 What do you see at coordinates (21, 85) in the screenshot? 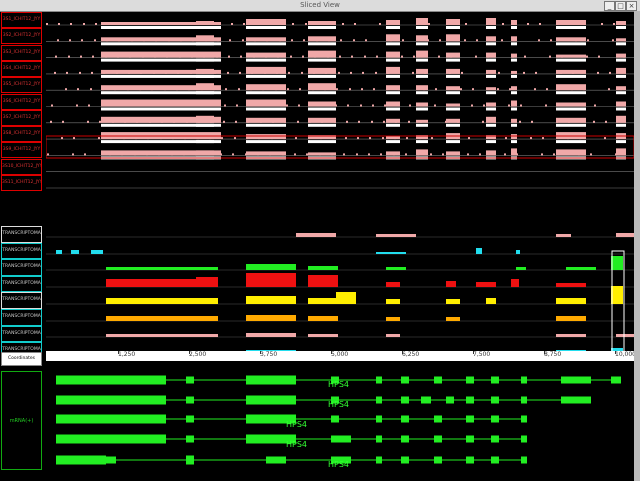
I see `track-label: 3S5_ICHIT12_JYY` at bounding box center [21, 85].